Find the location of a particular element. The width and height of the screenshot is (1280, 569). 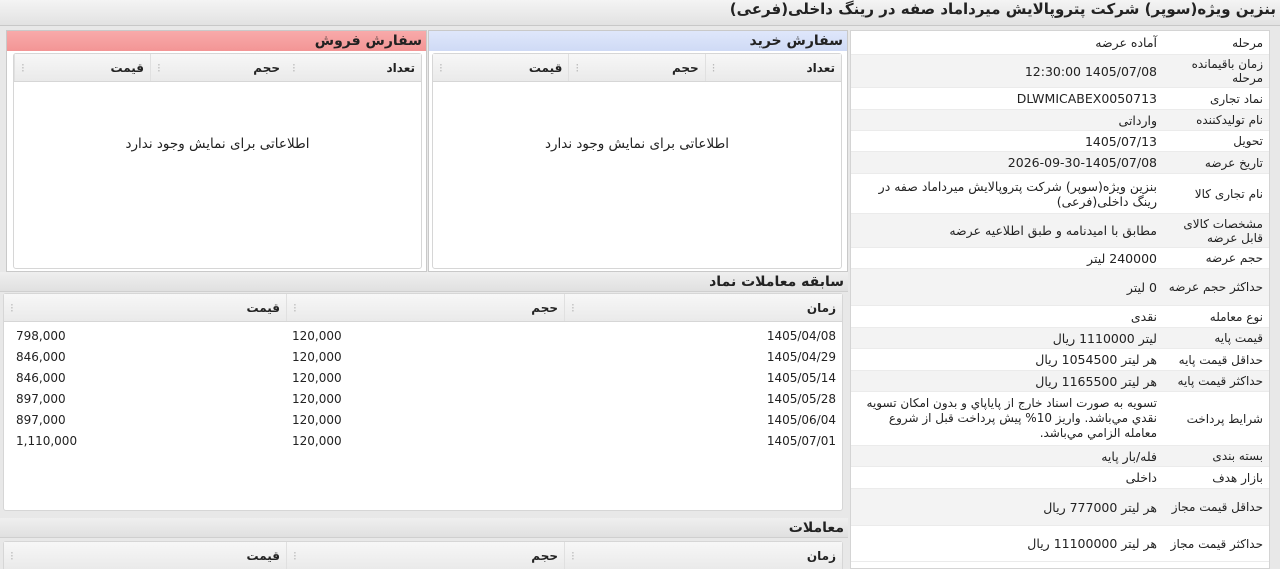

info-value: DLWMICABEX0050713 is located at coordinates (1086, 98).